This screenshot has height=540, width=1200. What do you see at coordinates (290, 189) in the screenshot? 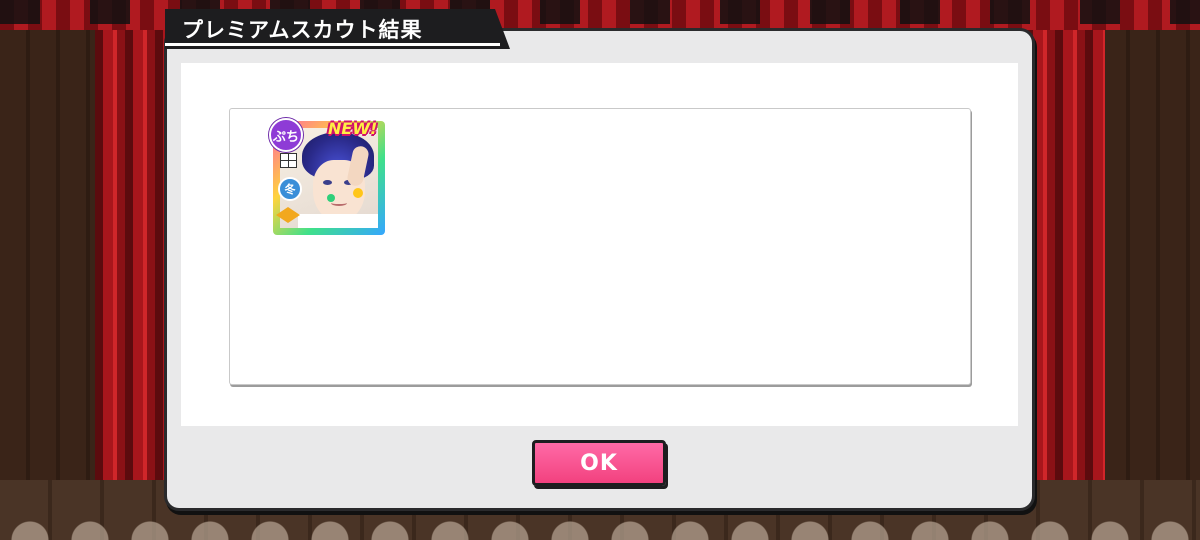
I see `season-badge: 冬` at bounding box center [290, 189].